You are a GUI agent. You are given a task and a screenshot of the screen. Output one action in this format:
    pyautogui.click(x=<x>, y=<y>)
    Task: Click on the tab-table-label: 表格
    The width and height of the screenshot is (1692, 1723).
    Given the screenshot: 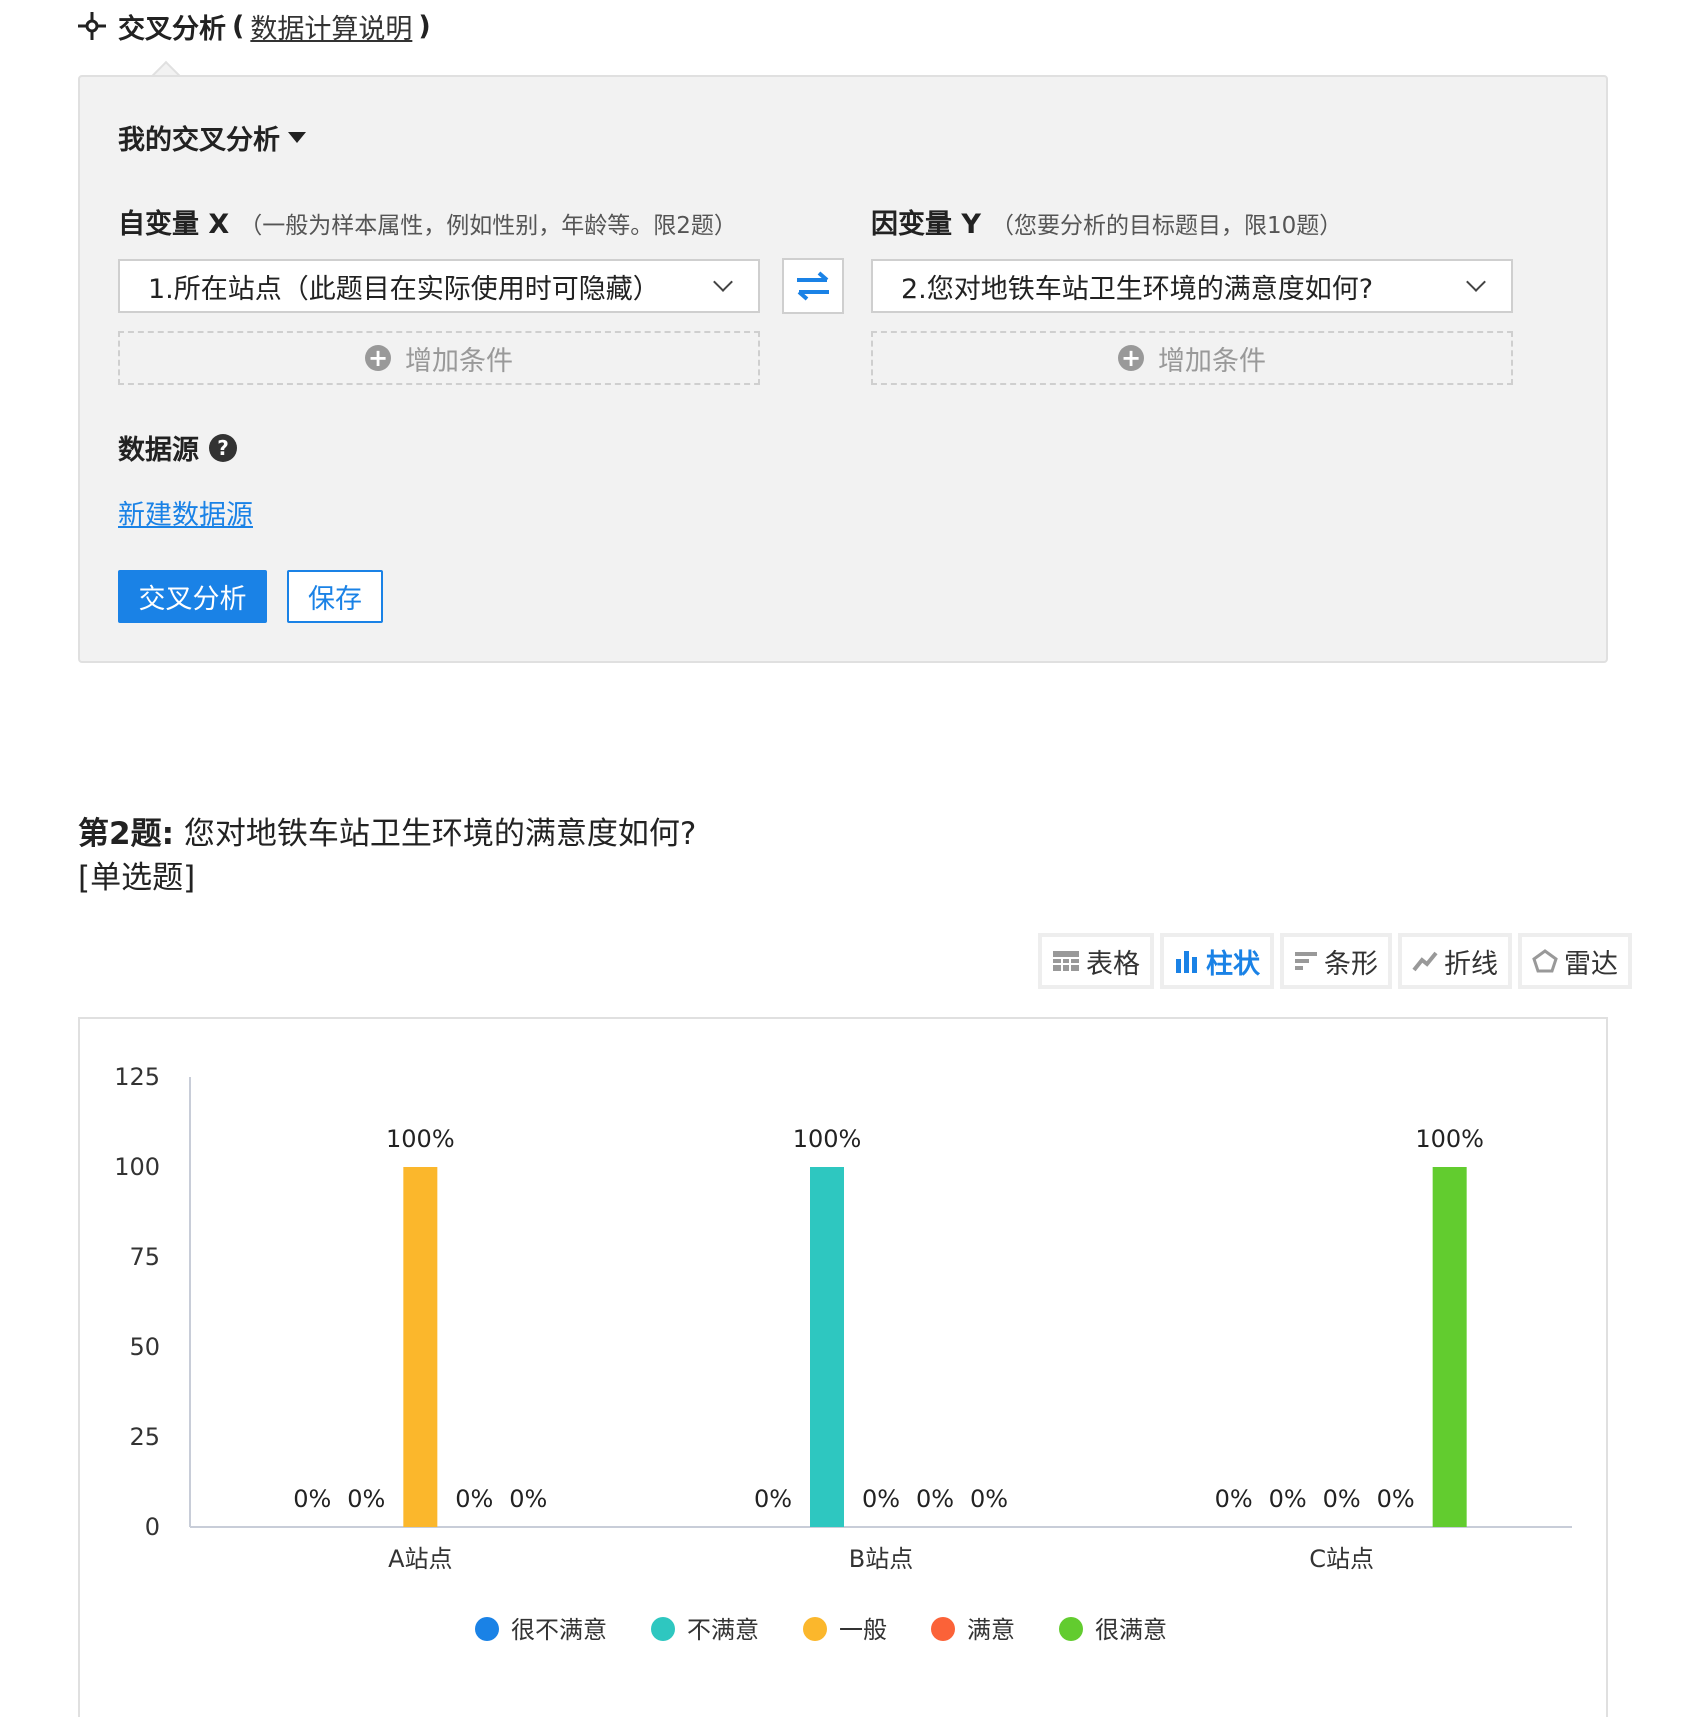 What is the action you would take?
    pyautogui.click(x=1113, y=964)
    